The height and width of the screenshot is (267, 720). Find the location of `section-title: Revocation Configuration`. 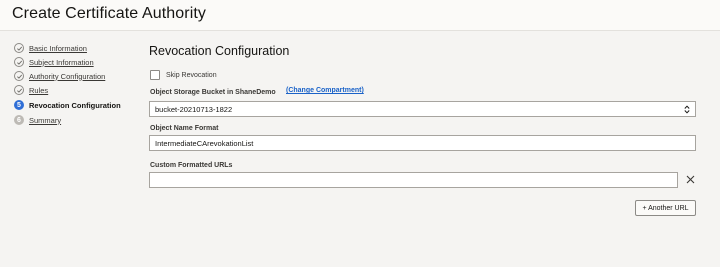

section-title: Revocation Configuration is located at coordinates (219, 51).